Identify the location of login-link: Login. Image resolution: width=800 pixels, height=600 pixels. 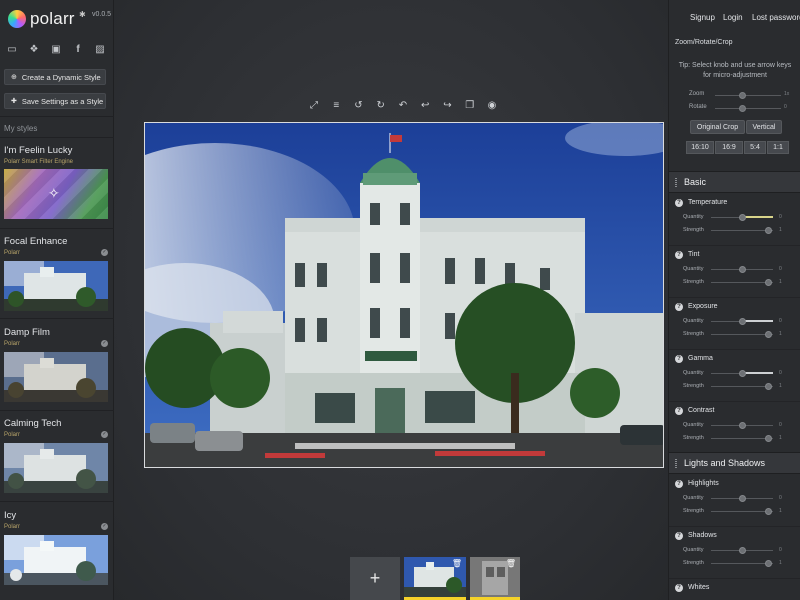
(733, 17).